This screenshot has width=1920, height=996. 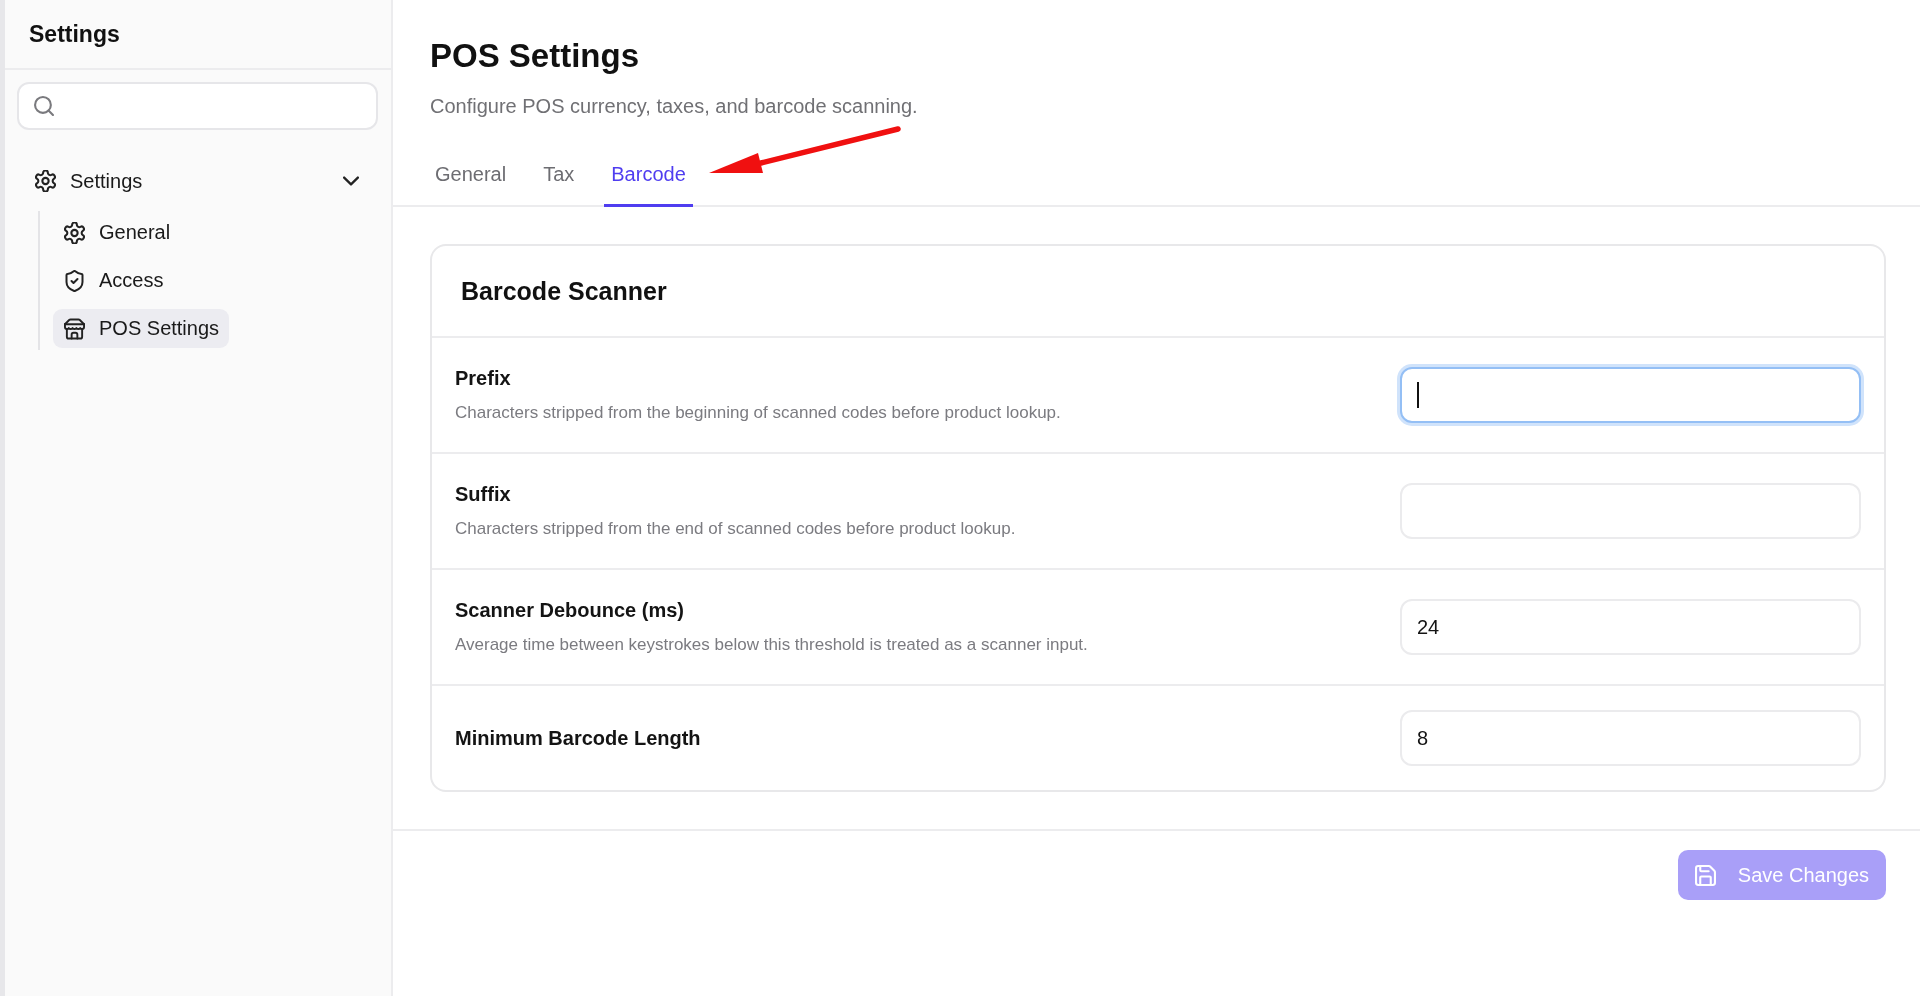 I want to click on tab: General, so click(x=471, y=182).